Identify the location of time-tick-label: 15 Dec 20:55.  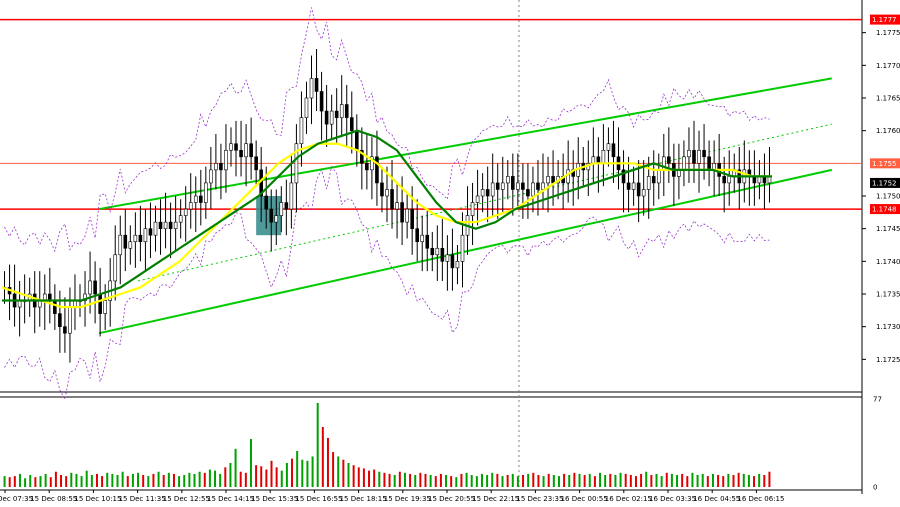
(451, 499).